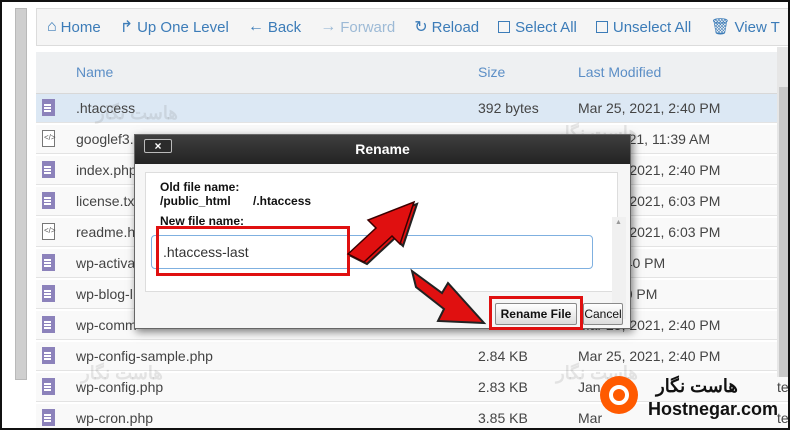  Describe the element at coordinates (643, 27) in the screenshot. I see `unselect-all-button: Unselect All` at that location.